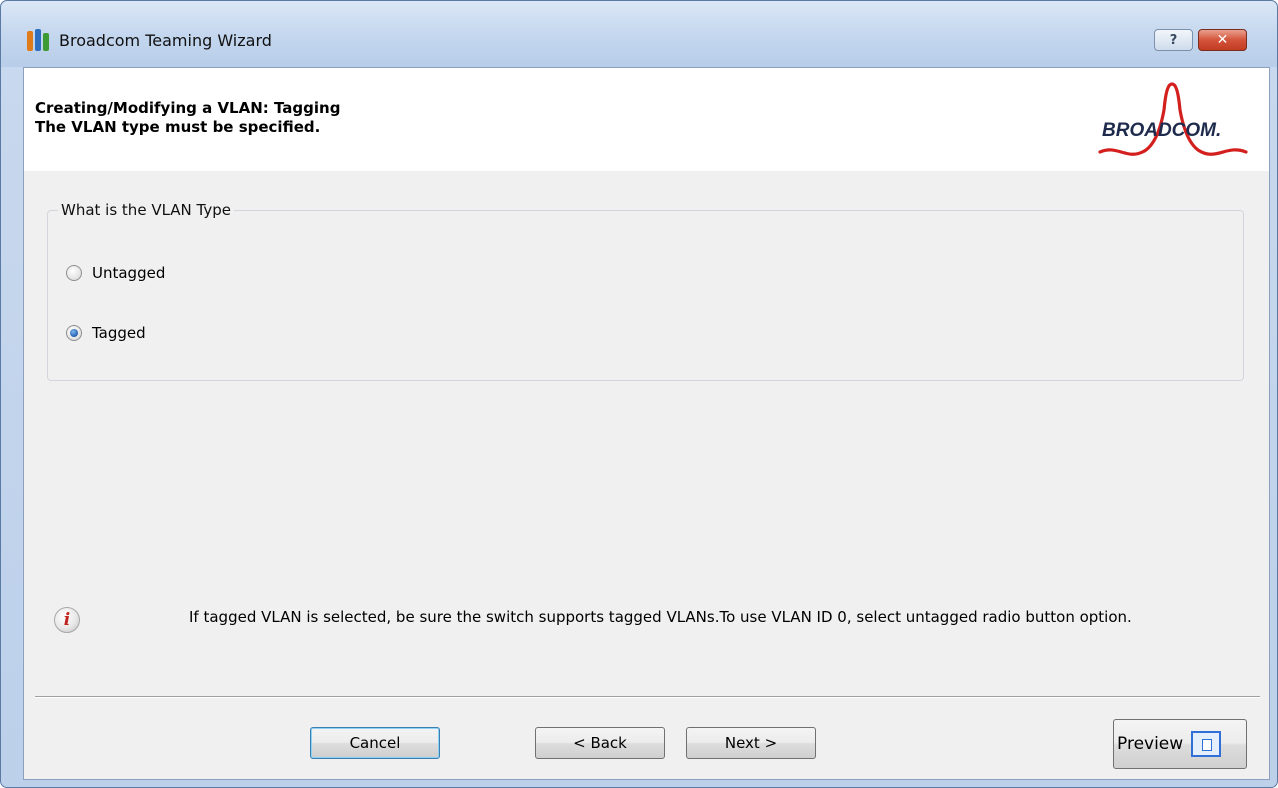 The height and width of the screenshot is (788, 1278). What do you see at coordinates (188, 108) in the screenshot?
I see `page-title: Creating/Modifying a VLAN: Tagging` at bounding box center [188, 108].